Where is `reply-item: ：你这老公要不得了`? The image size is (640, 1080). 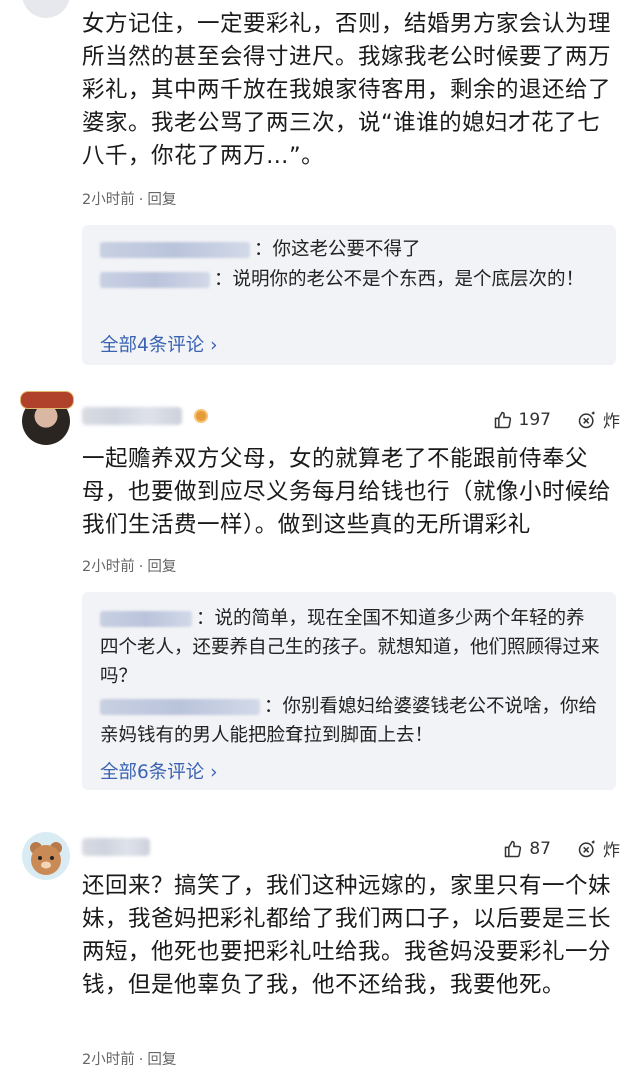 reply-item: ：你这老公要不得了 is located at coordinates (350, 249).